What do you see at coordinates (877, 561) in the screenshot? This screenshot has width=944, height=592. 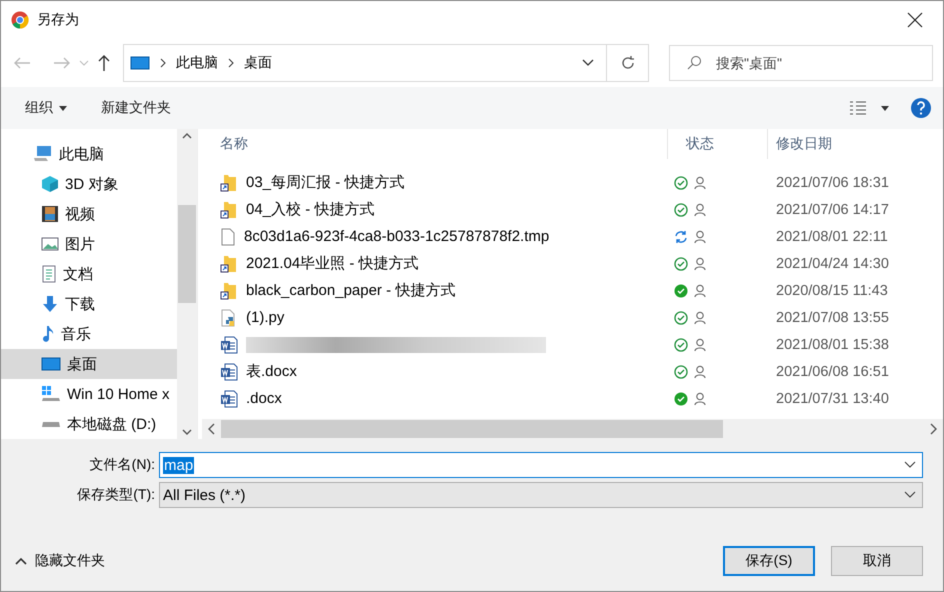 I see `cancel-button: 取消` at bounding box center [877, 561].